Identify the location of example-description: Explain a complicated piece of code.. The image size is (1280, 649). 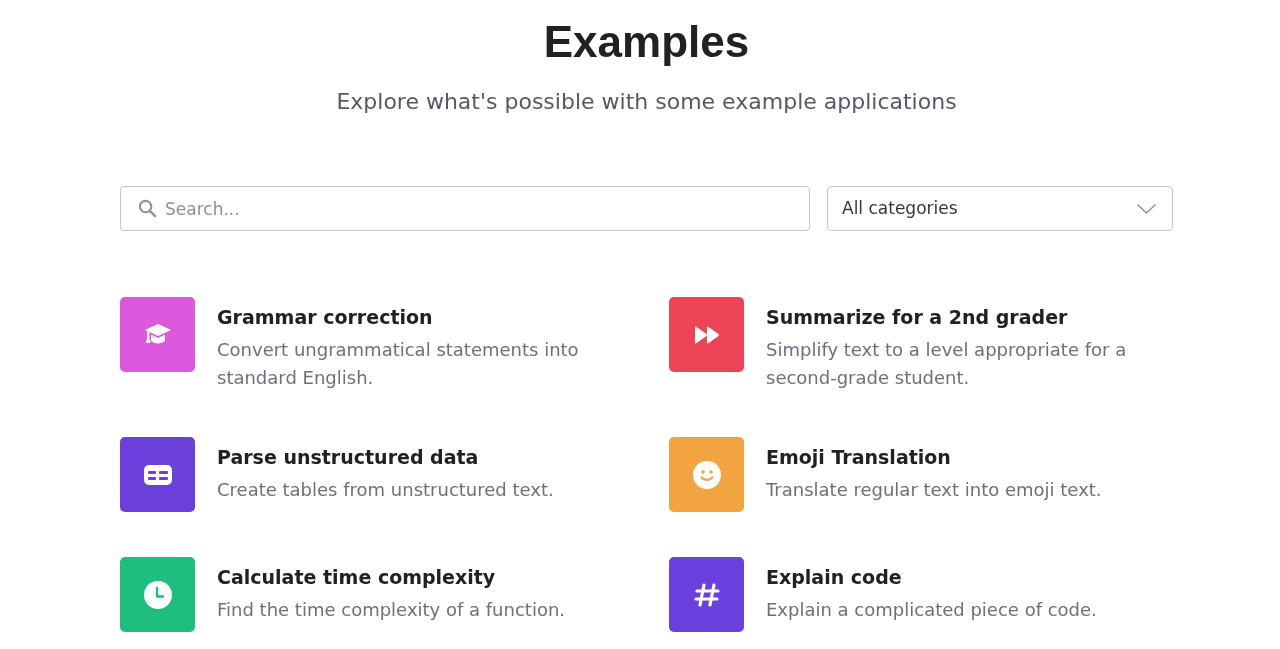
(932, 610).